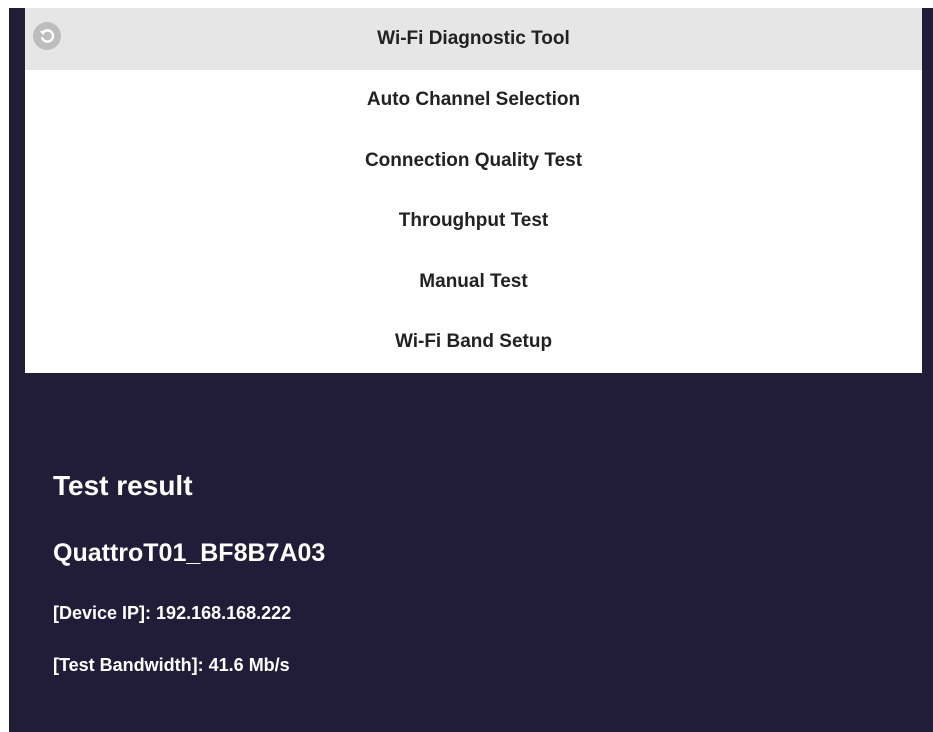 This screenshot has height=732, width=933. I want to click on bandwidth-value: 41.6 Mb/s, so click(249, 665).